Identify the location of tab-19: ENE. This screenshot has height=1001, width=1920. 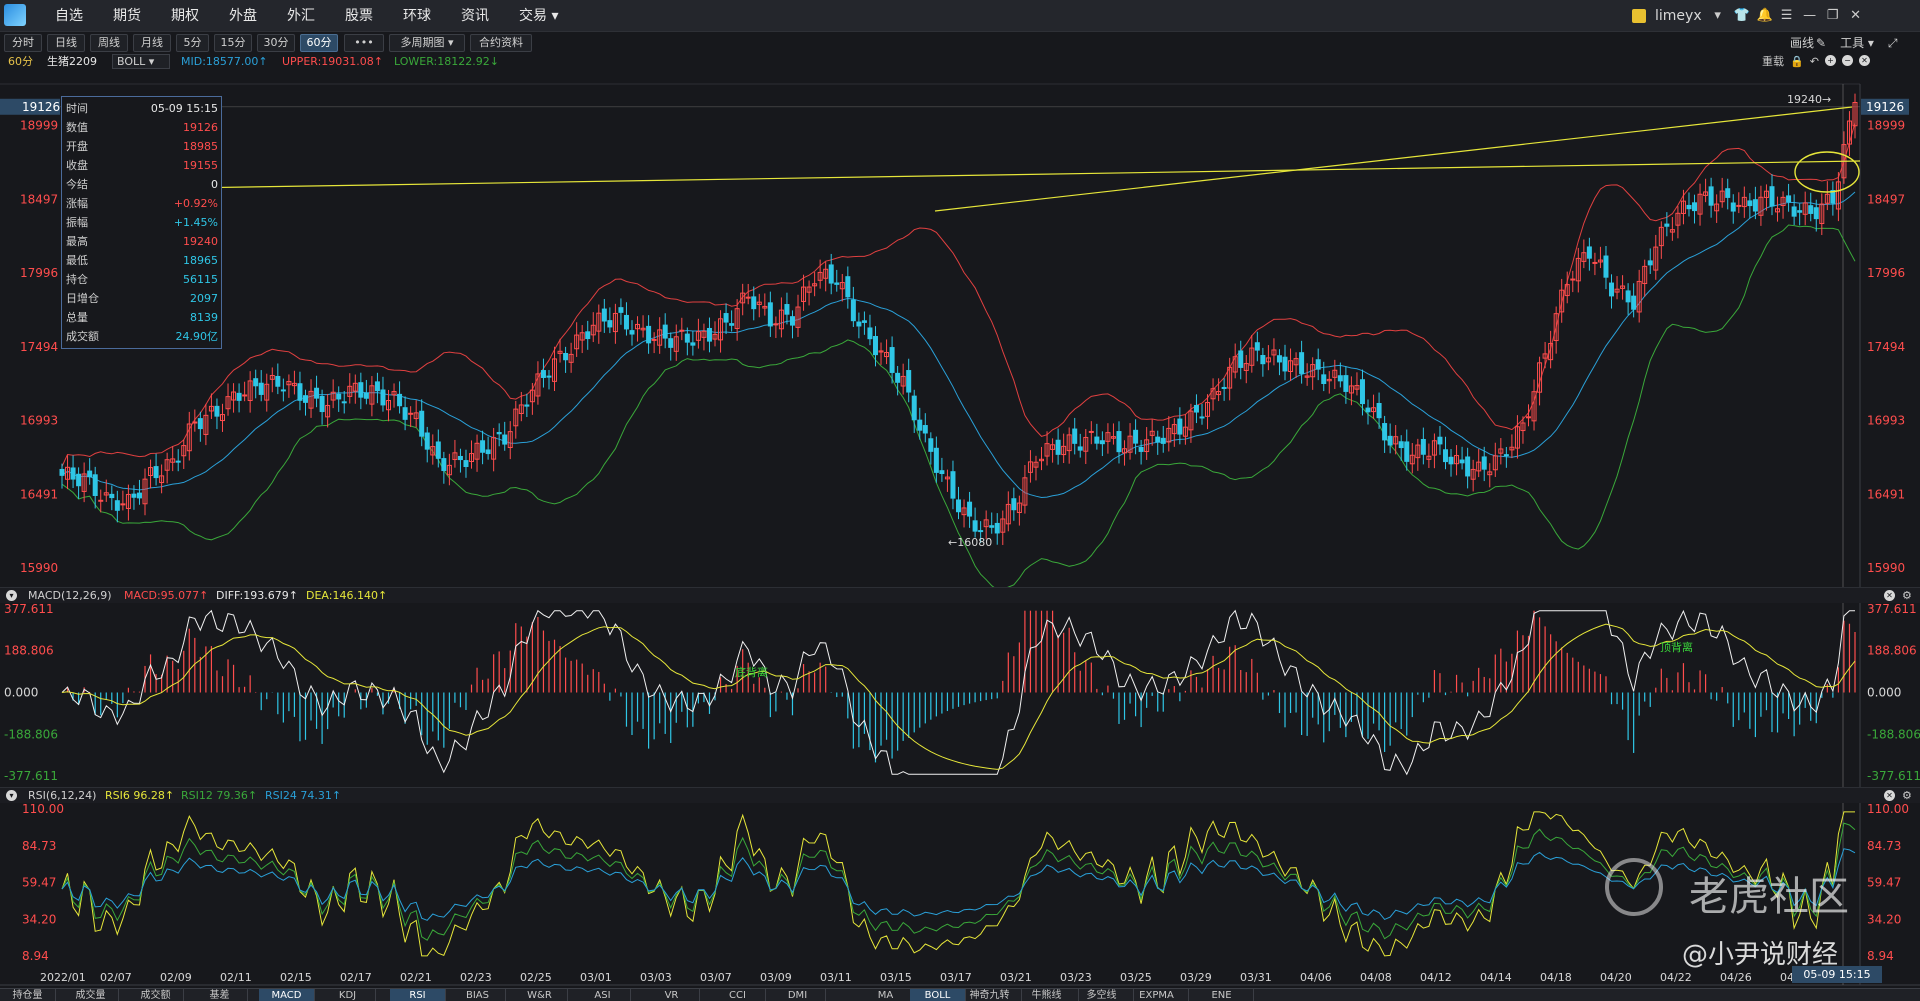
(1222, 995).